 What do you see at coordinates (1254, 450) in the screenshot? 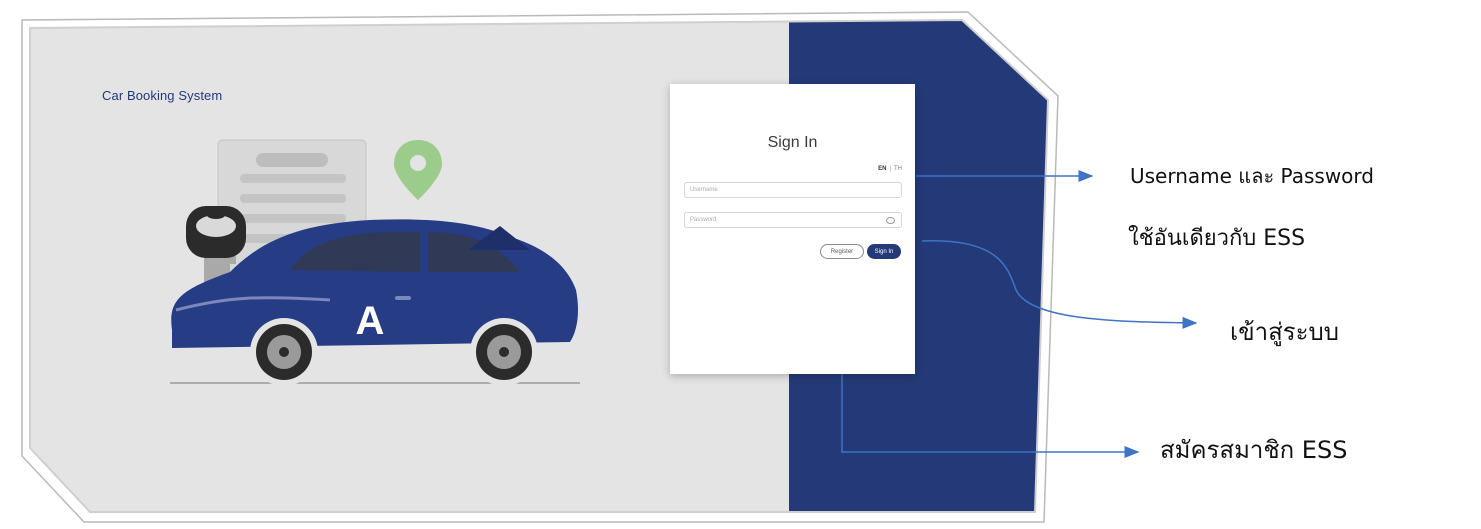
I see `register-note: สมัครสมาชิก ESS` at bounding box center [1254, 450].